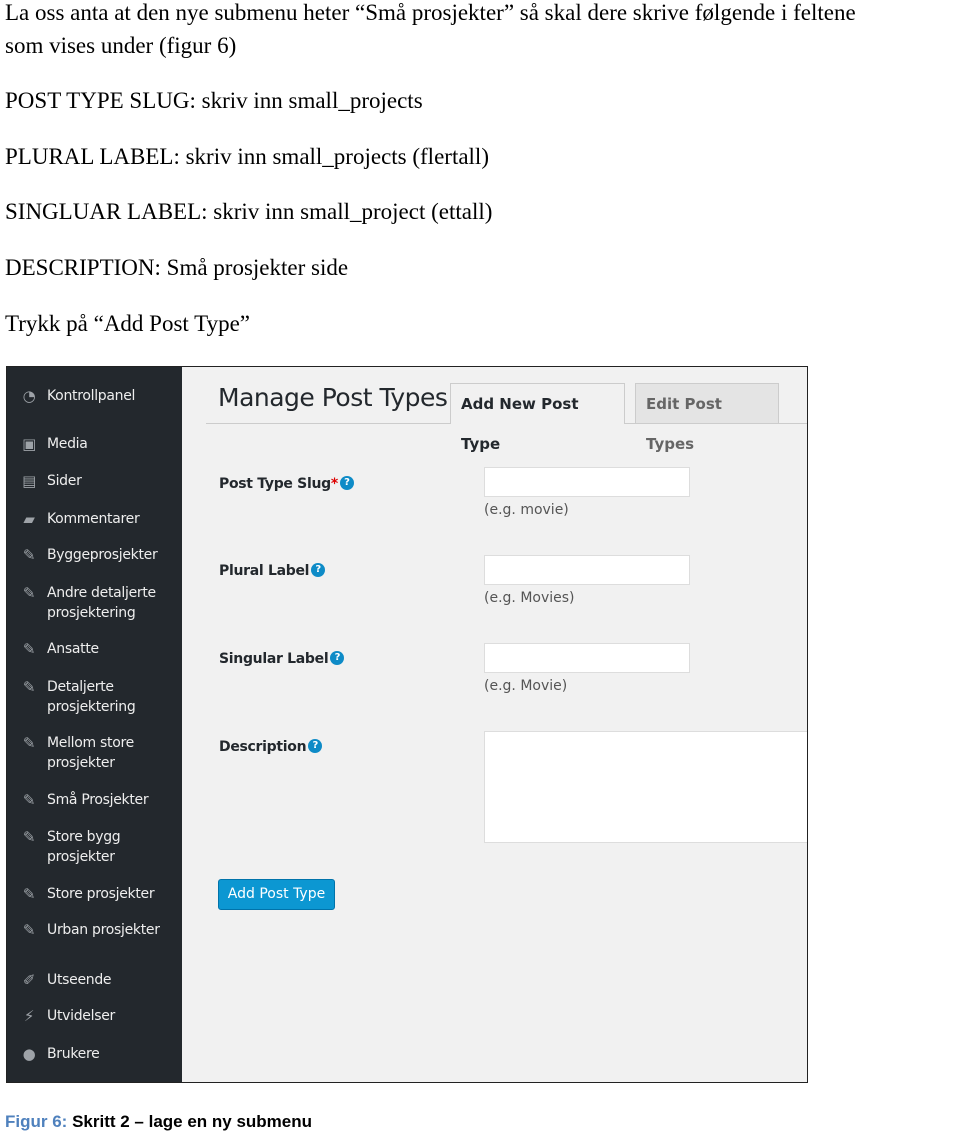  Describe the element at coordinates (214, 100) in the screenshot. I see `paragraph: POST TYPE SLUG: skriv inn small_projects` at that location.